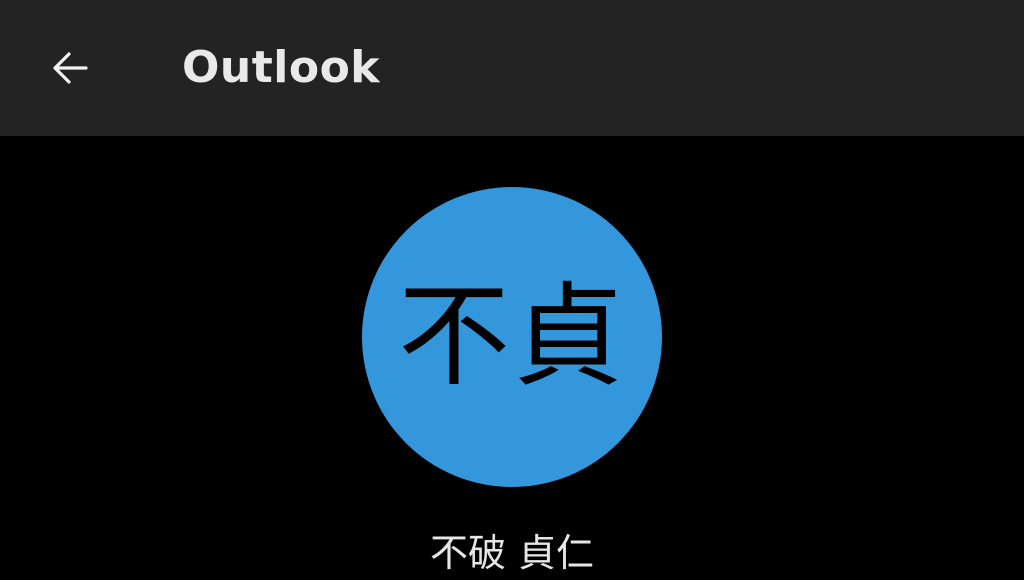 The image size is (1024, 580). I want to click on app-title: Outlook, so click(281, 67).